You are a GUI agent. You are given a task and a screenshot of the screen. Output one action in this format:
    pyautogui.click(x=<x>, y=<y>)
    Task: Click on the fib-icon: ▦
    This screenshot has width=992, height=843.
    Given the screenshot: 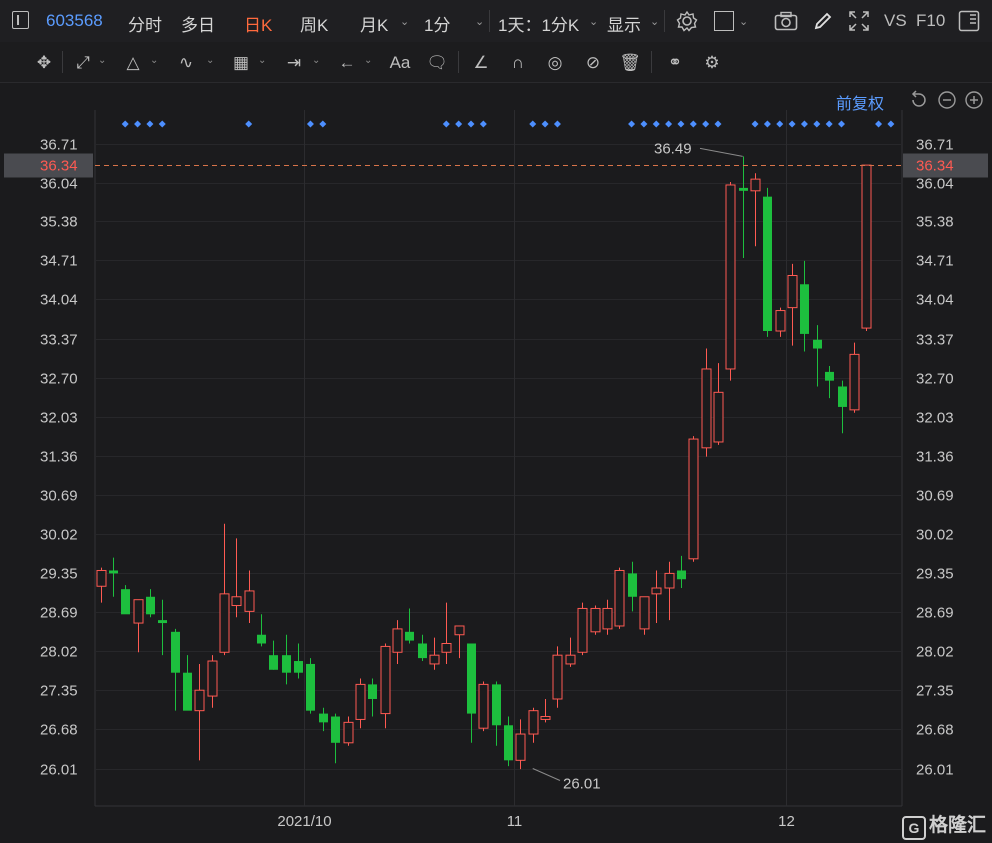 What is the action you would take?
    pyautogui.click(x=241, y=63)
    